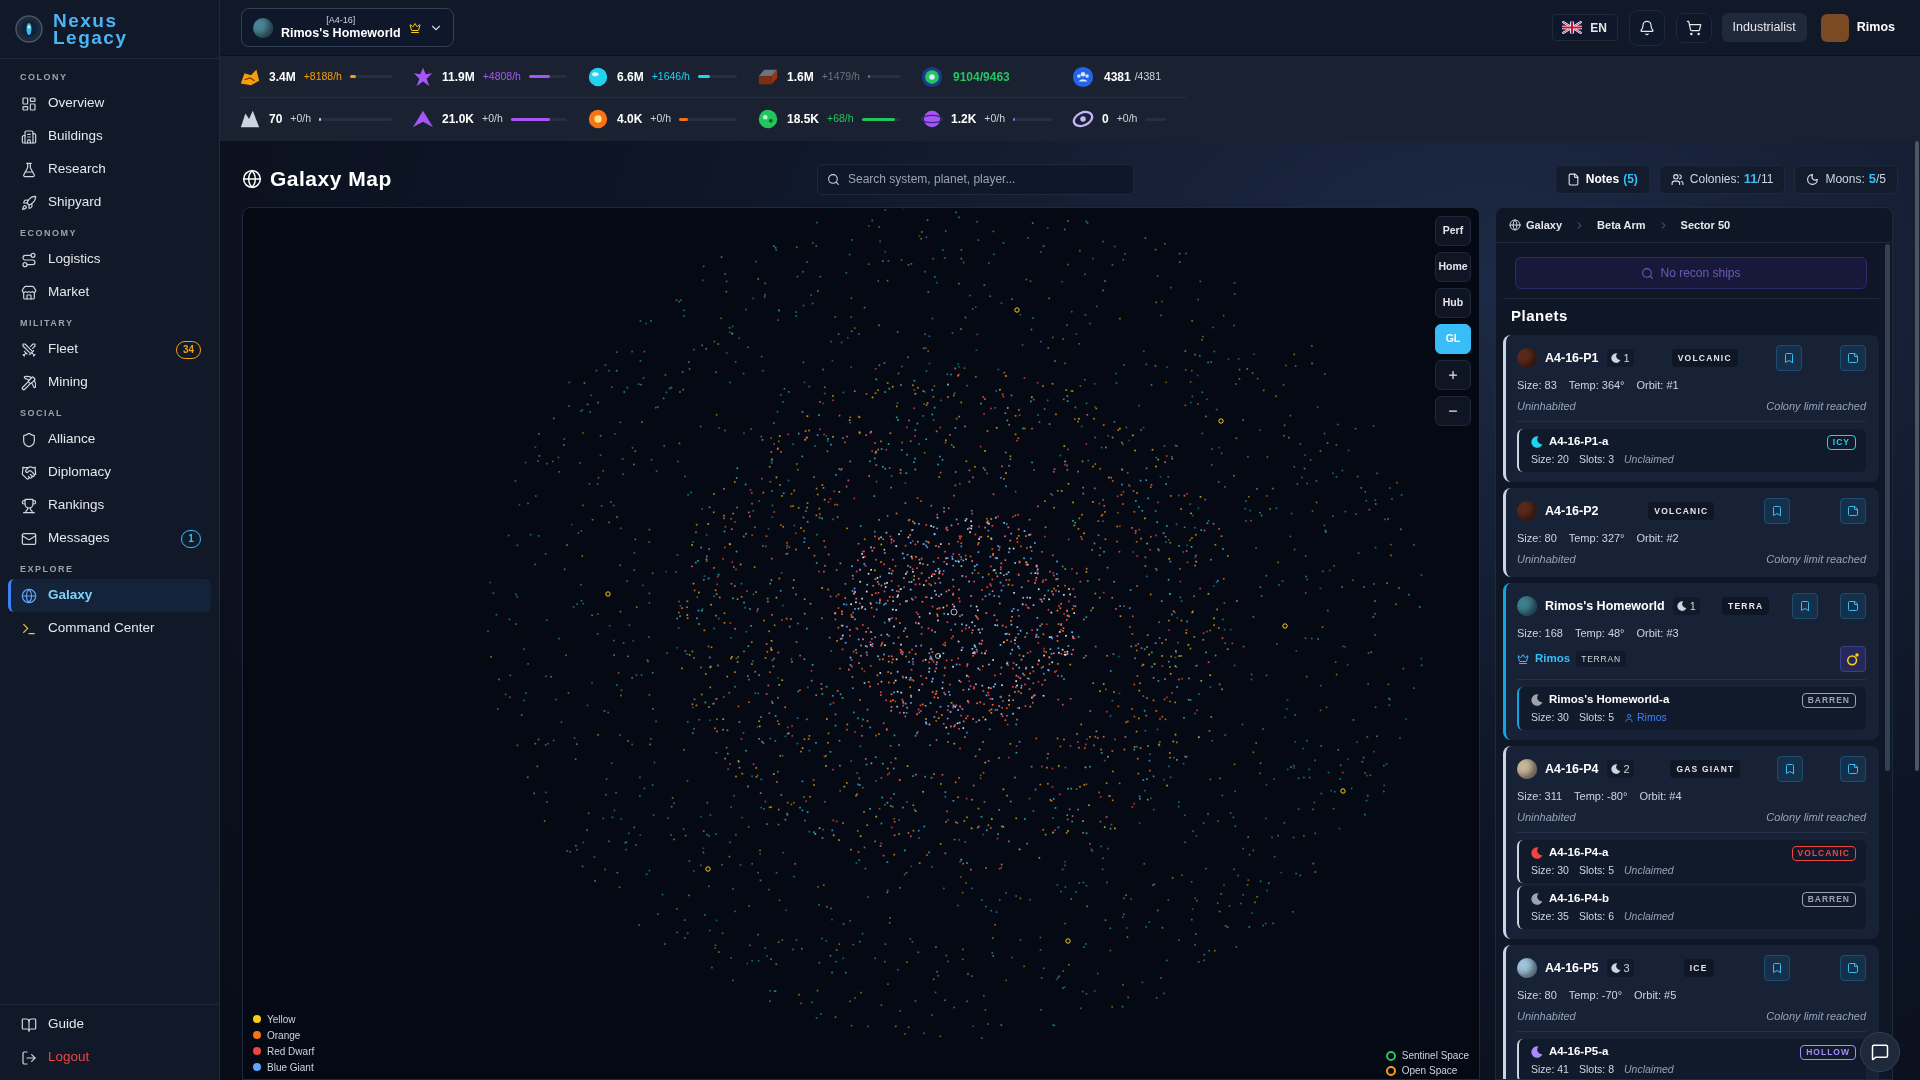 Image resolution: width=1920 pixels, height=1080 pixels. I want to click on user-name: Rimos, so click(1875, 28).